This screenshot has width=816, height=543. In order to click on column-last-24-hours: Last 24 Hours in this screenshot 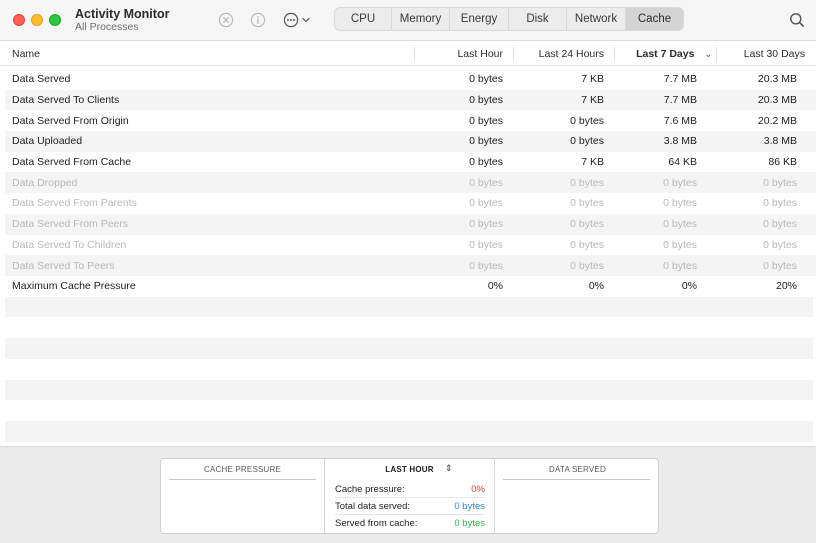, I will do `click(558, 54)`.